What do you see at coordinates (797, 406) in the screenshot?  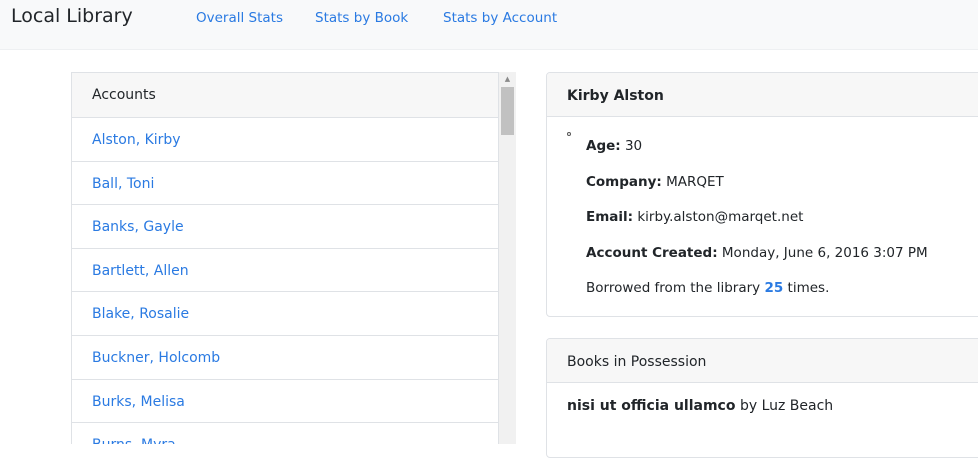 I see `book-author: Luz Beach` at bounding box center [797, 406].